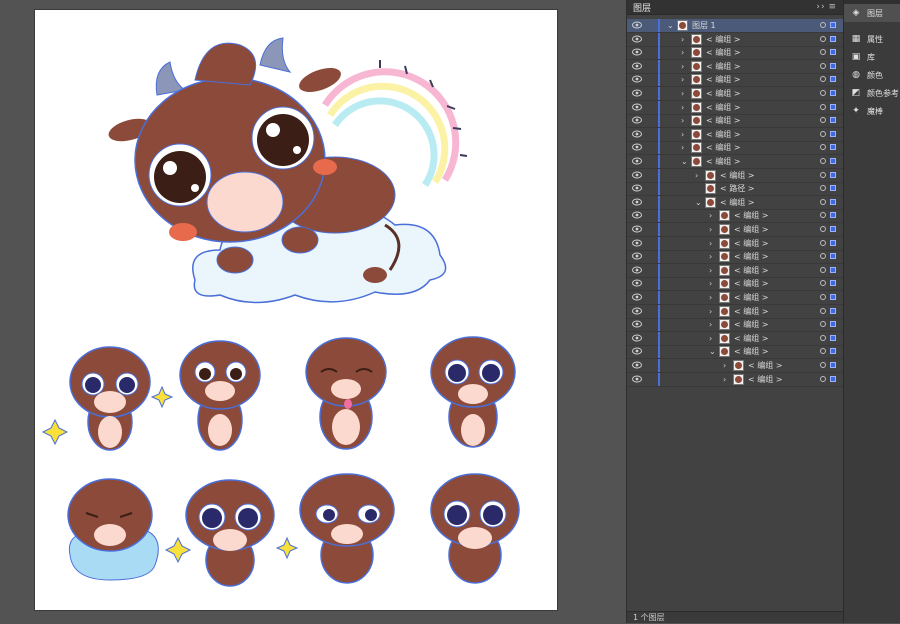 The width and height of the screenshot is (900, 624). What do you see at coordinates (820, 7) in the screenshot?
I see `collapse-icon: ››` at bounding box center [820, 7].